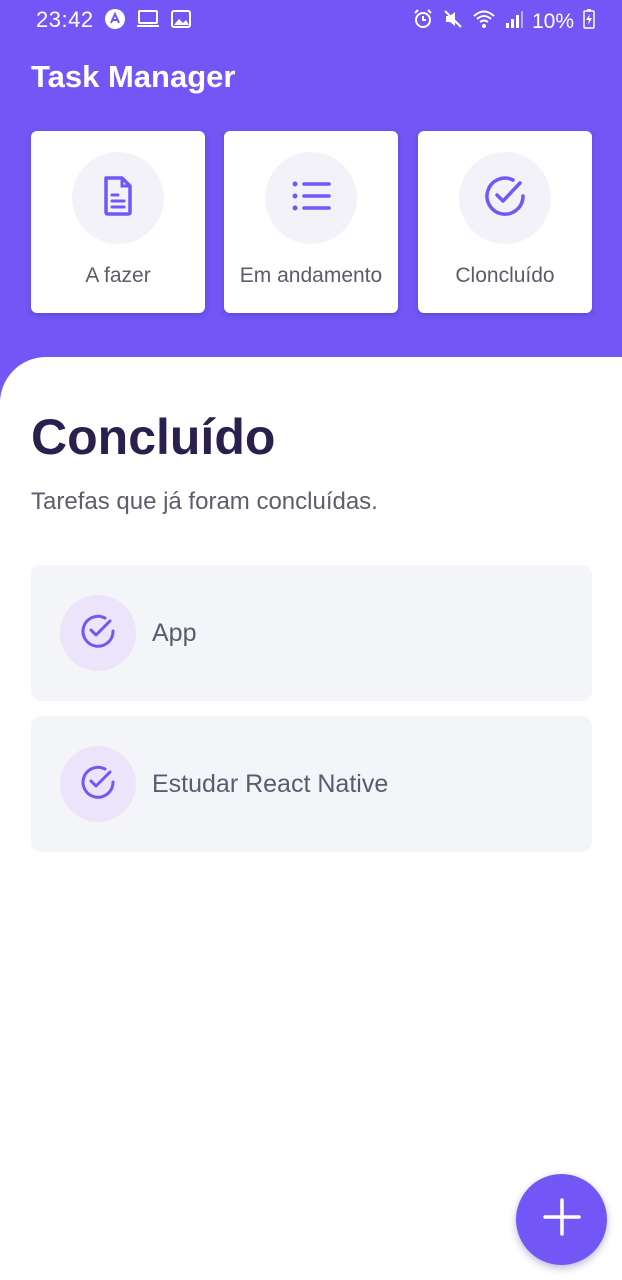 Image resolution: width=622 pixels, height=1280 pixels. I want to click on category-card-todo: A fazer, so click(118, 222).